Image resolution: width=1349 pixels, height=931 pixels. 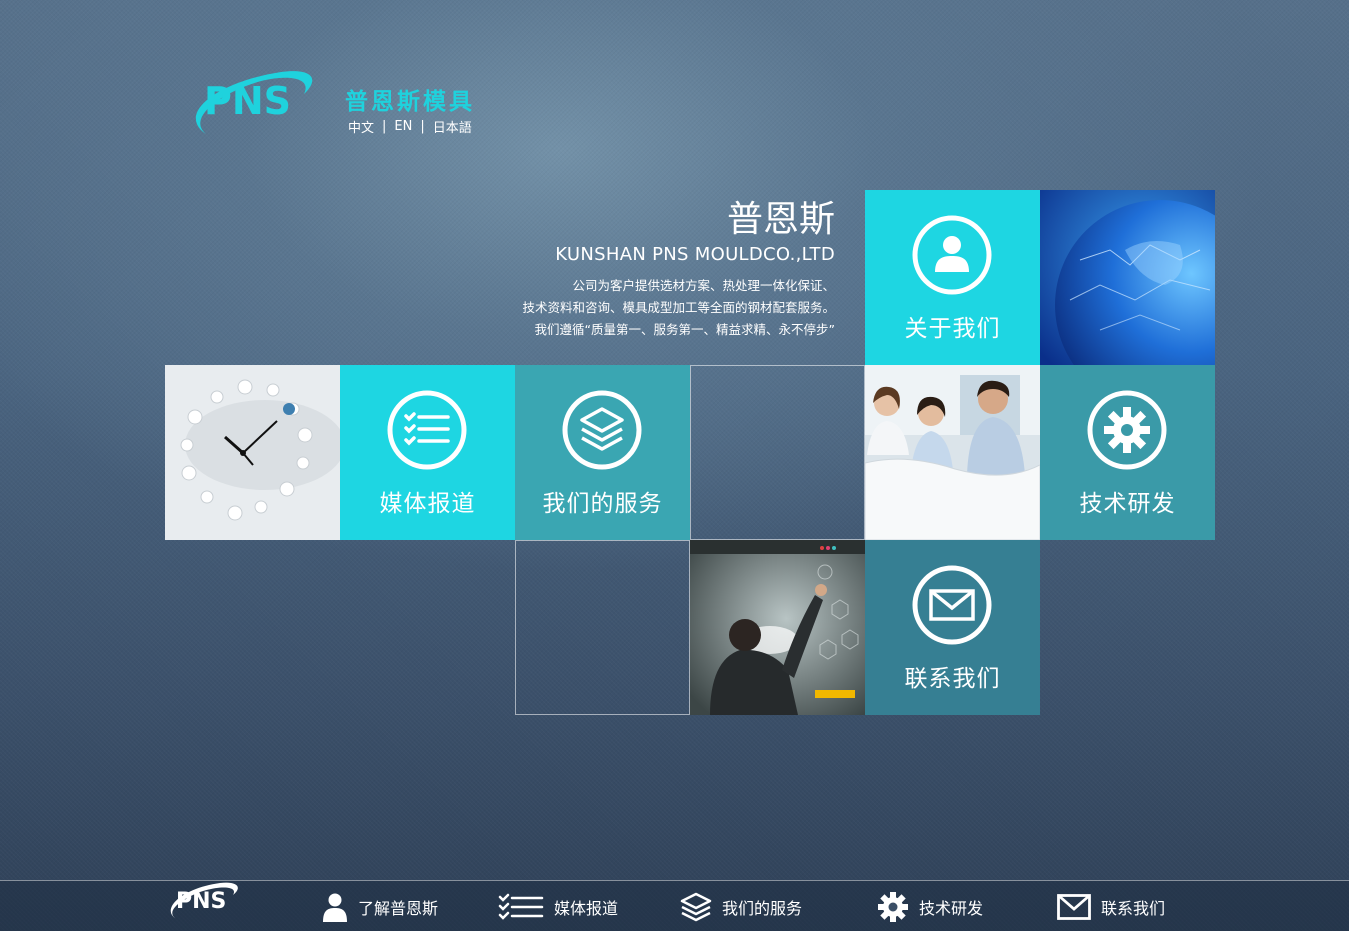 I want to click on intro-subtitle: KUNSHAN PNS MOULDCO.,LTD, so click(x=695, y=254).